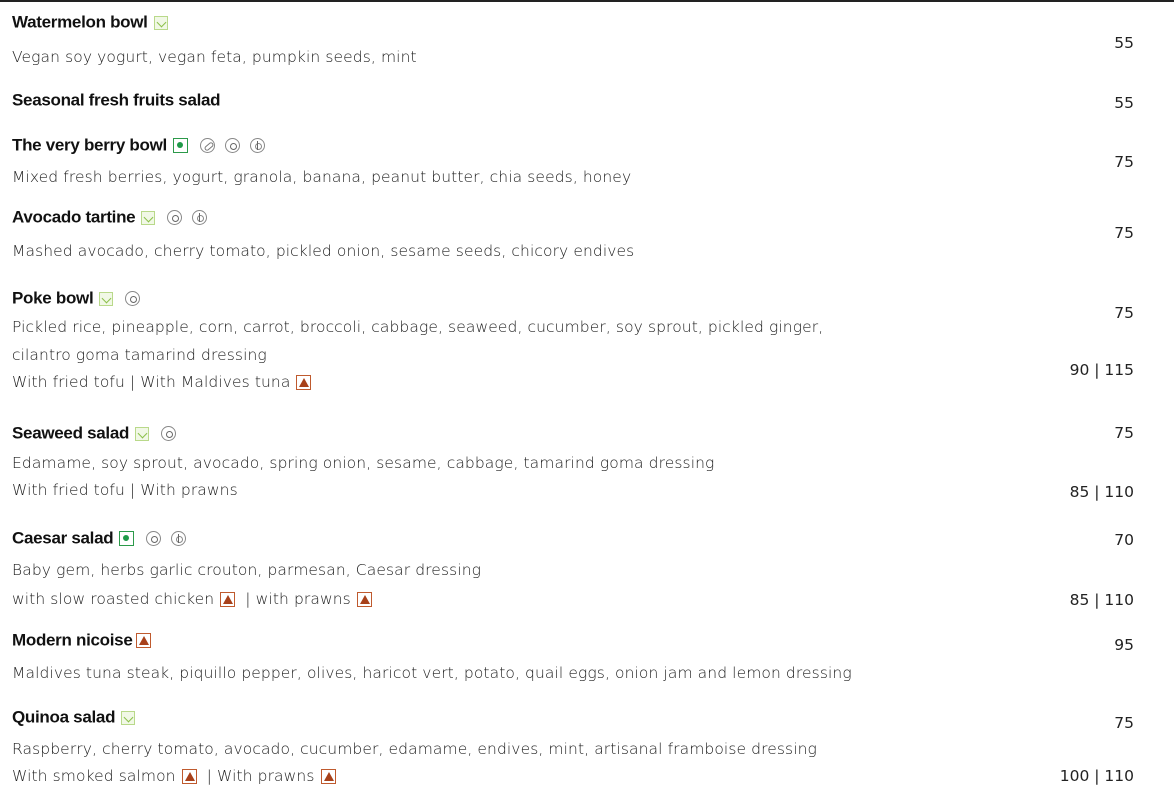 Image resolution: width=1174 pixels, height=789 pixels. What do you see at coordinates (63, 538) in the screenshot?
I see `item-name: Caesar salad` at bounding box center [63, 538].